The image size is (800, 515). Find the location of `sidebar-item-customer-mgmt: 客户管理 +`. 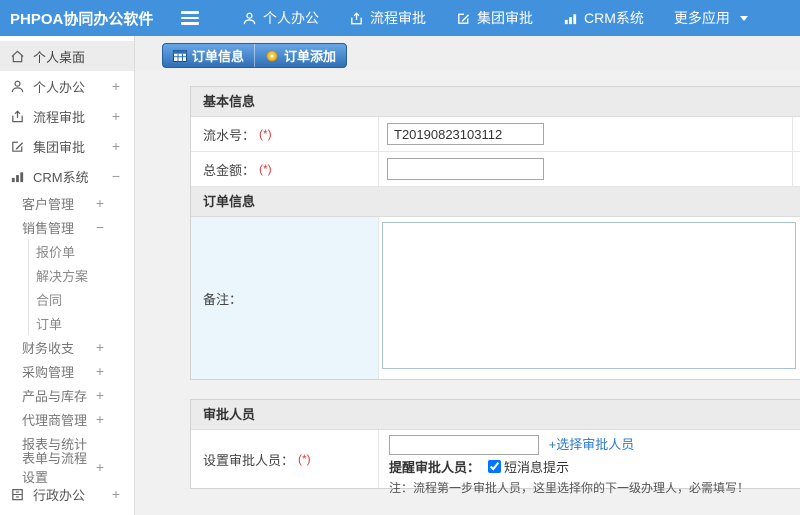

sidebar-item-customer-mgmt: 客户管理 + is located at coordinates (67, 203).